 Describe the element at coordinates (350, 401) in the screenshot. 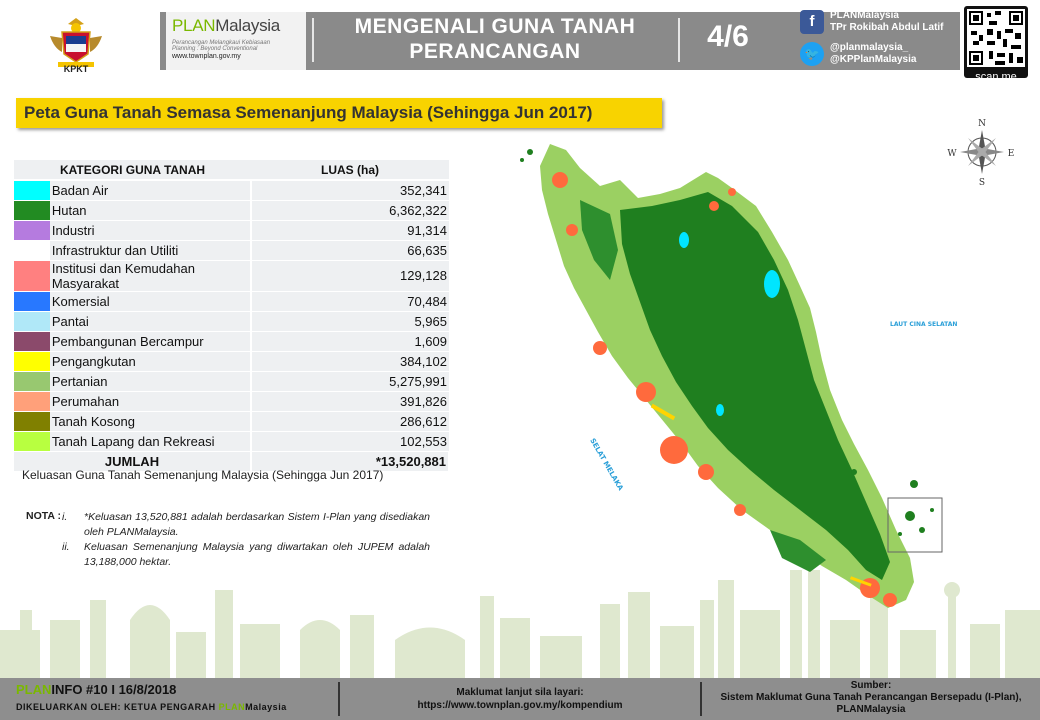

I see `area-cell: 391,826` at that location.